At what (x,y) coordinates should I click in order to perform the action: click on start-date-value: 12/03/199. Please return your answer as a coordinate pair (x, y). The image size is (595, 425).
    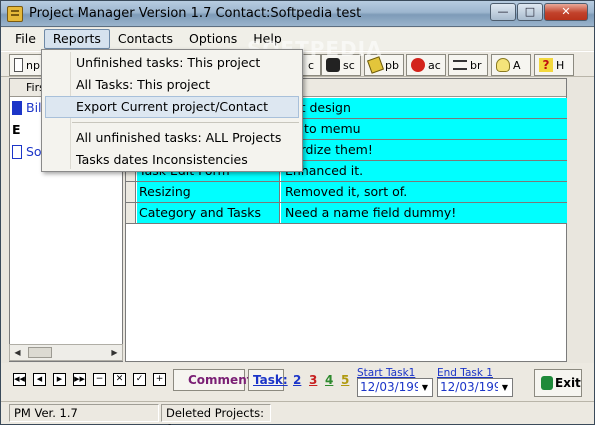
    Looking at the image, I should click on (391, 387).